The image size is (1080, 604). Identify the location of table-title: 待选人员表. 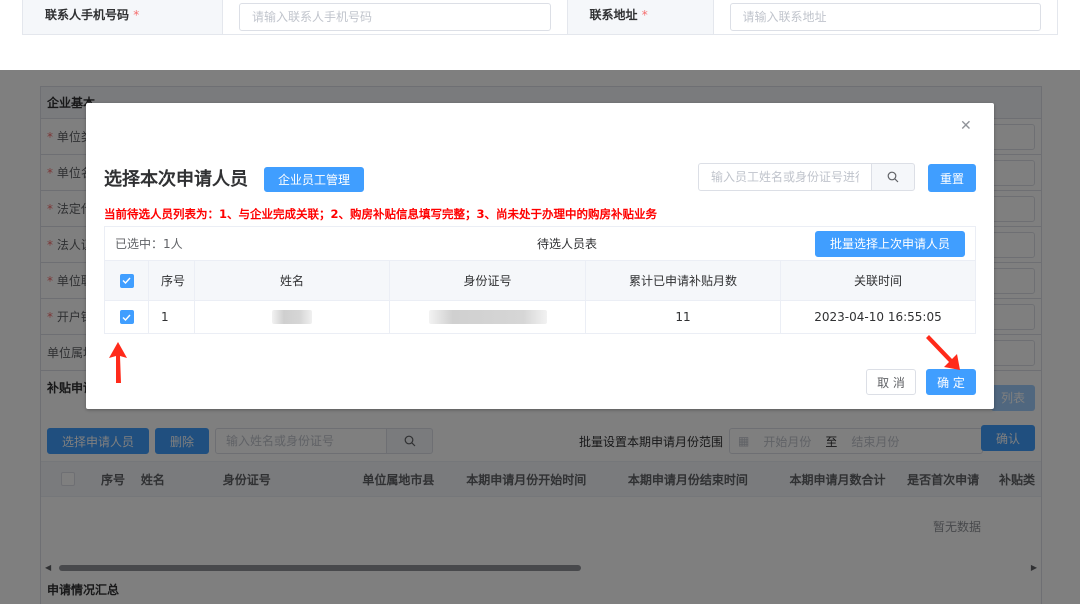
(566, 244).